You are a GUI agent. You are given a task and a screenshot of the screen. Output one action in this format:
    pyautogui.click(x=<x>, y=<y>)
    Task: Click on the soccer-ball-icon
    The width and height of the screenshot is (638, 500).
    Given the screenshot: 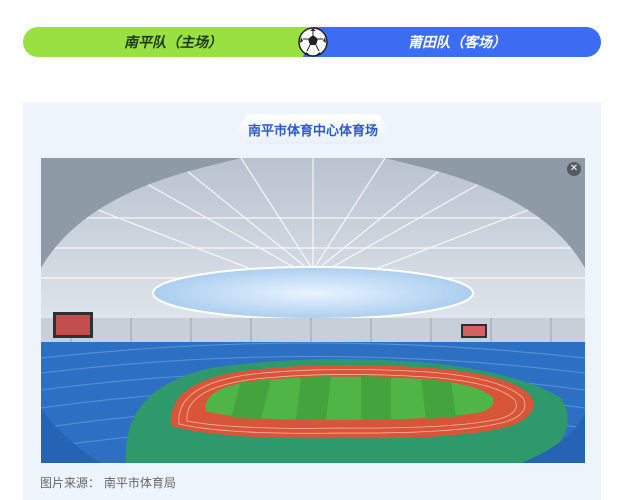 What is the action you would take?
    pyautogui.click(x=313, y=42)
    